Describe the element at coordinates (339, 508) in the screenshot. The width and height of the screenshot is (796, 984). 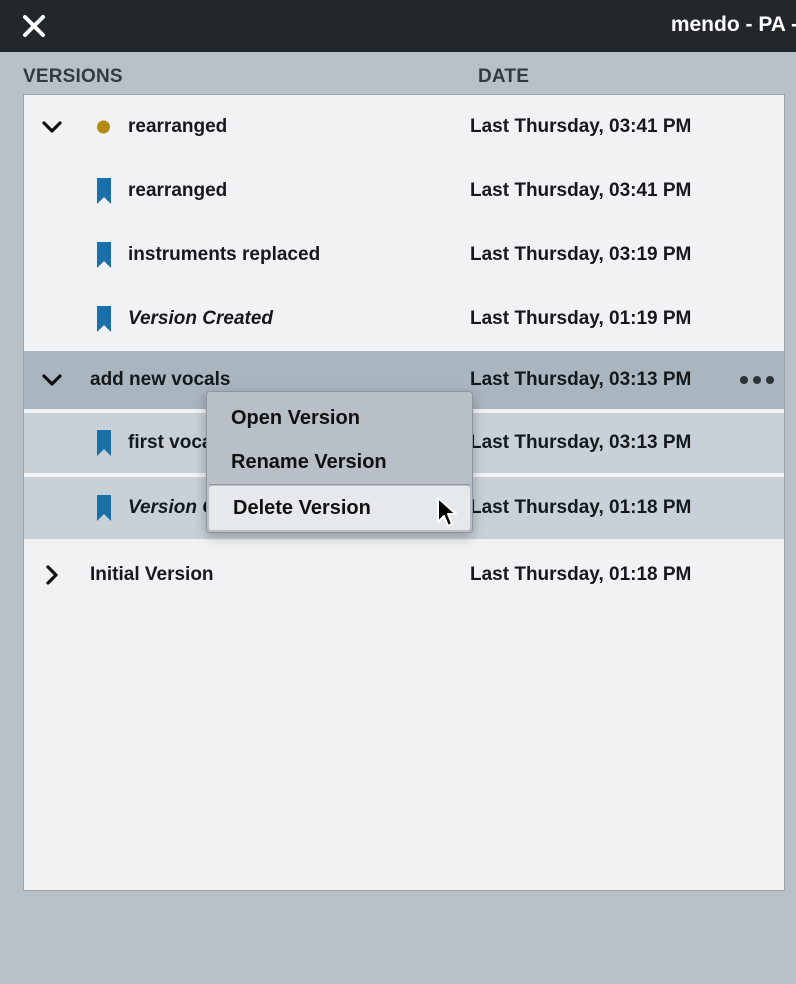
I see `delete-version-menu-item: Delete Version` at that location.